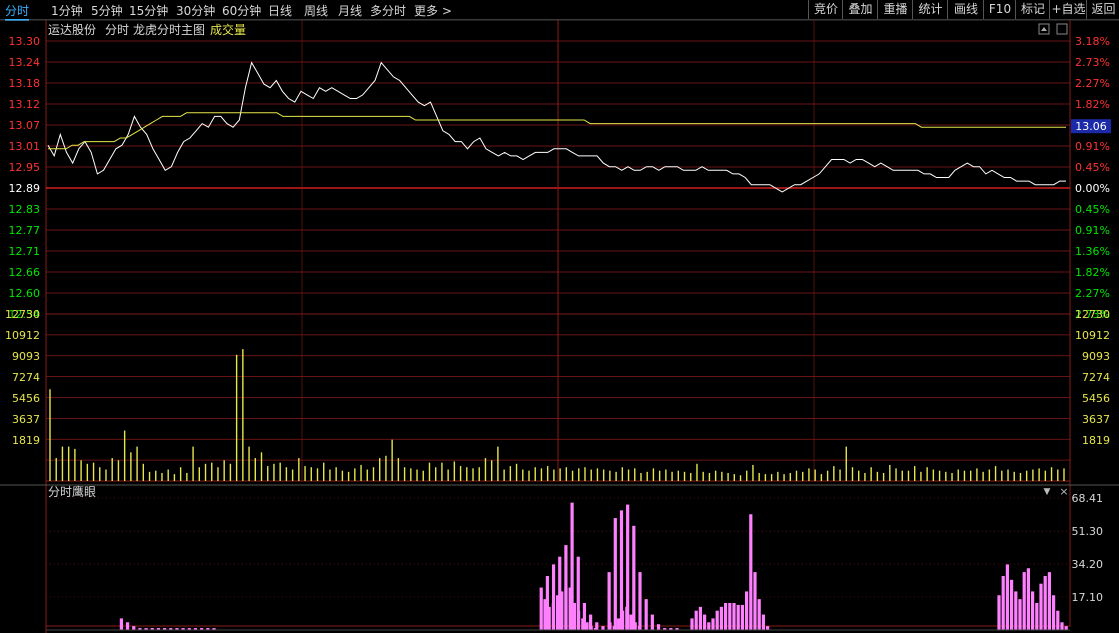 The image size is (1119, 633). What do you see at coordinates (25, 146) in the screenshot?
I see `price-axis-label: 13.01` at bounding box center [25, 146].